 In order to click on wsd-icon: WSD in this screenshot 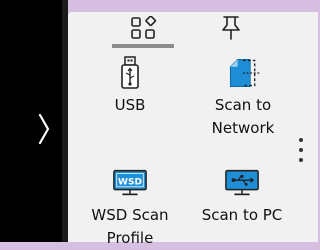, I will do `click(130, 182)`.